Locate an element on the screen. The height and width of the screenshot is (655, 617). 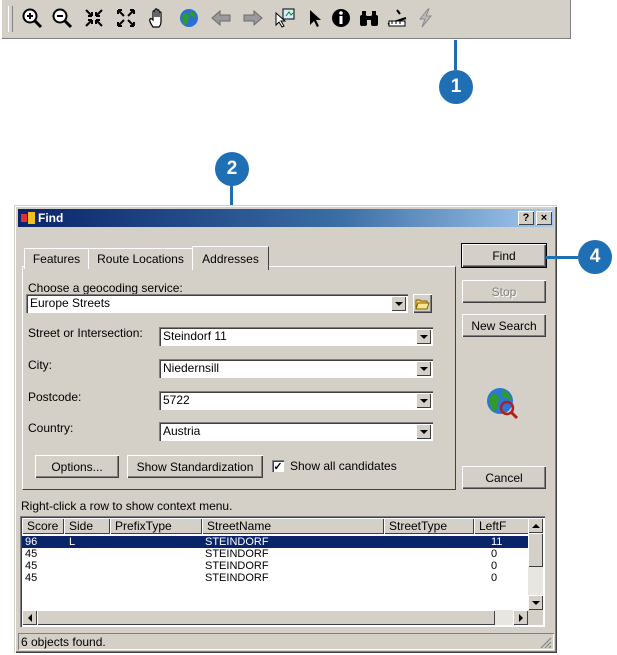
city-value: Niedernsill is located at coordinates (191, 368).